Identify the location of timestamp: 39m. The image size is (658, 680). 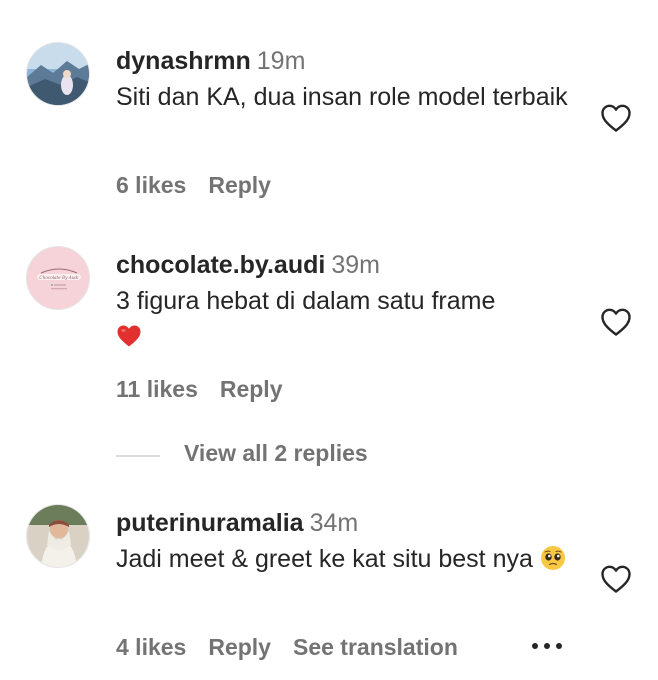
(355, 265).